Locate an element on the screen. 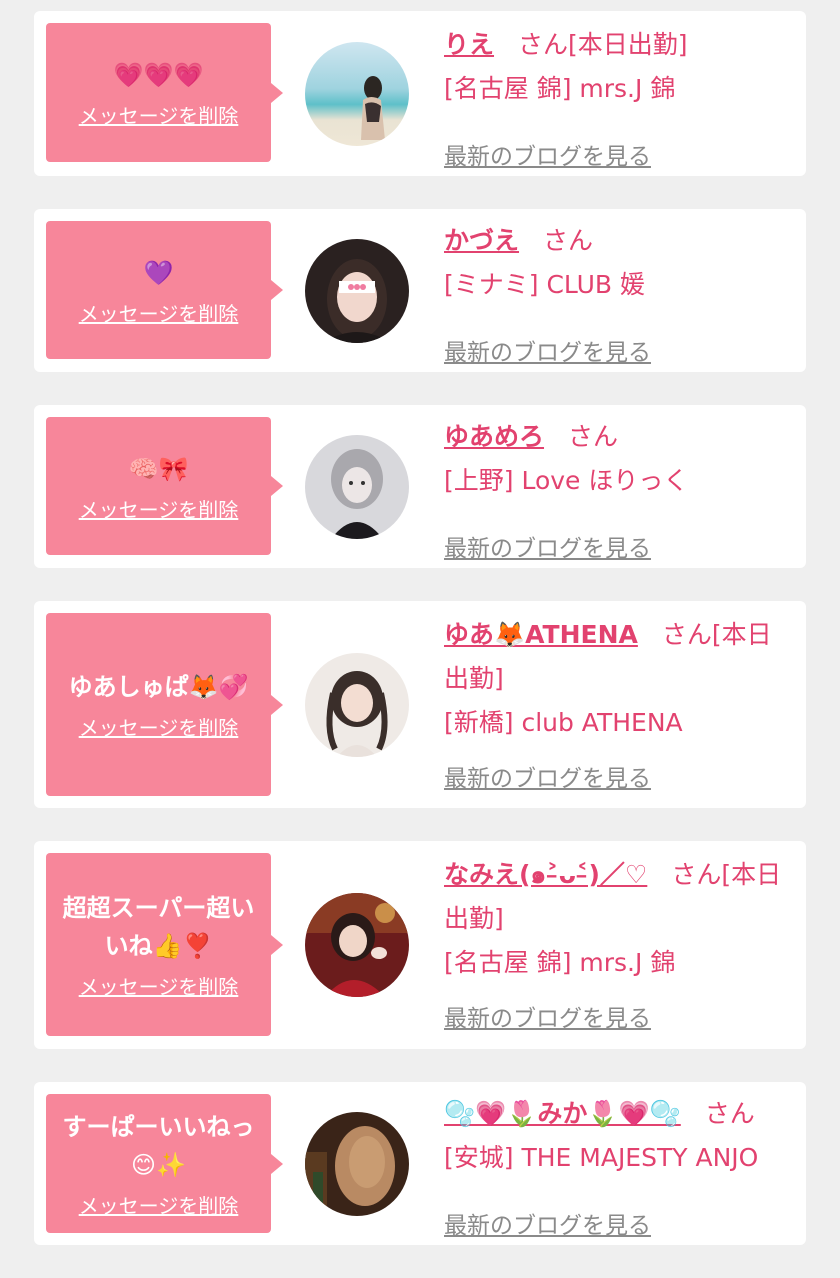 This screenshot has height=1278, width=840. cast-name-link: なみえ(๑˃̵ᴗ˂̵)／♡ is located at coordinates (545, 874).